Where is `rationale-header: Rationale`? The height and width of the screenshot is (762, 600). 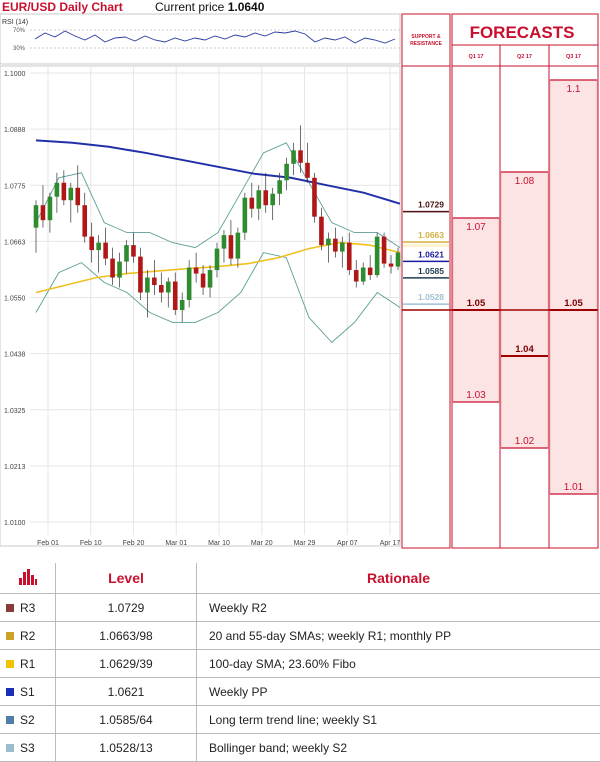
rationale-header: Rationale is located at coordinates (398, 578).